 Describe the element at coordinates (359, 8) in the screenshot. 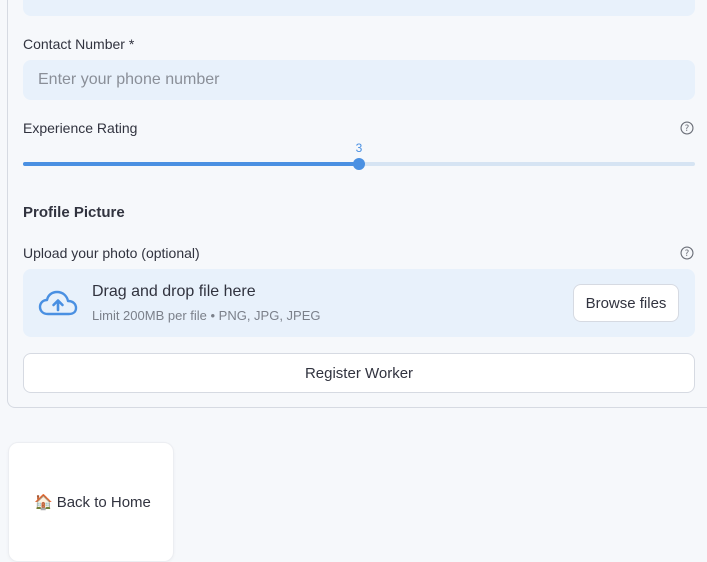

I see `previous-field-input` at that location.